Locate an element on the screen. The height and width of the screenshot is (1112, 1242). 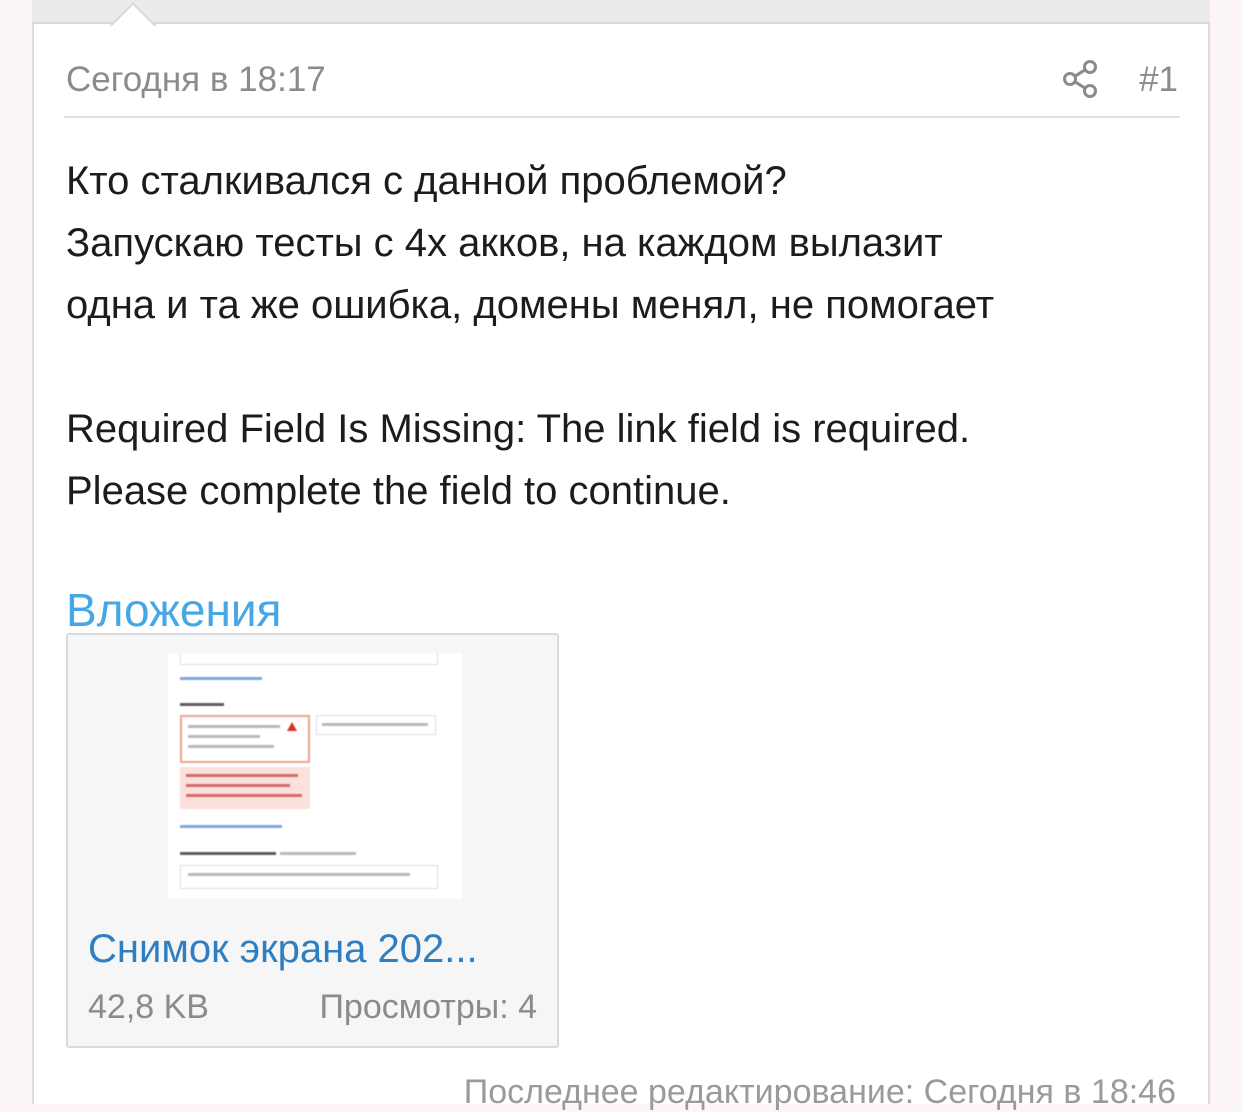
post-text-line: Кто сталкивался с данной проблемой? is located at coordinates (426, 181).